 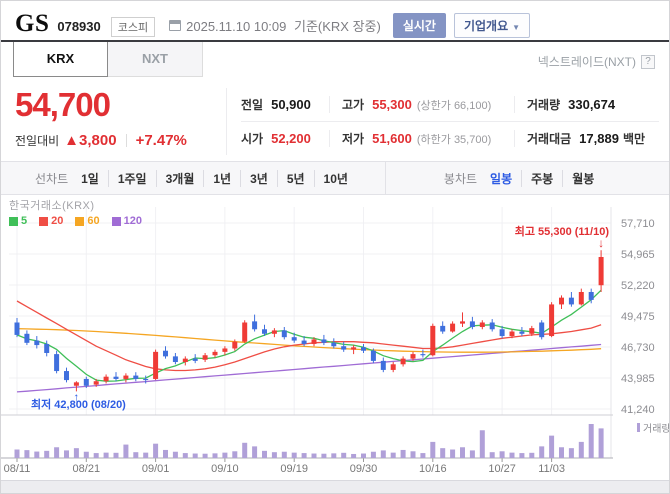 I want to click on y-axis-label: 49,475, so click(x=638, y=317).